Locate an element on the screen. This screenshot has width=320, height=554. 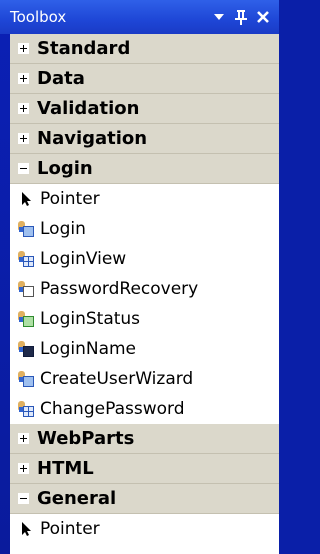
auto-hide-pin-button is located at coordinates (241, 17).